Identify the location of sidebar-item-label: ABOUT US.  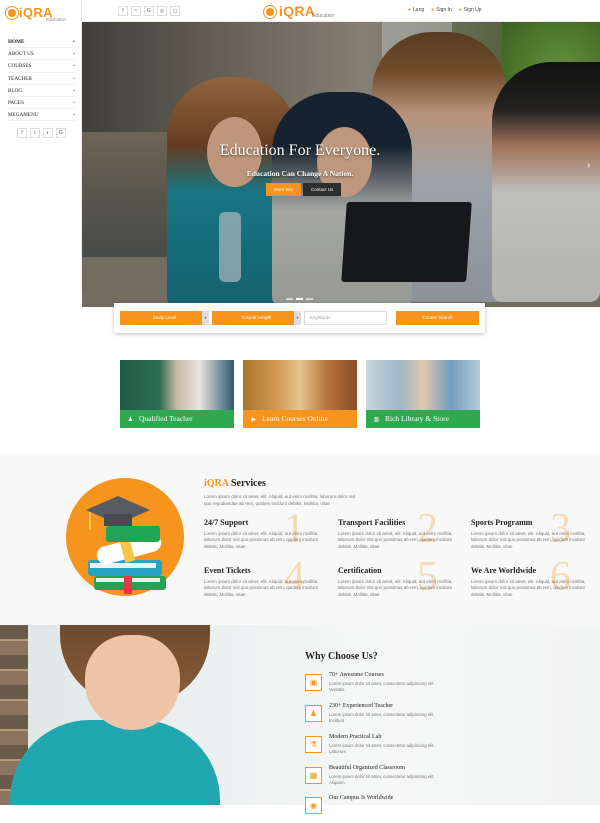
(21, 54).